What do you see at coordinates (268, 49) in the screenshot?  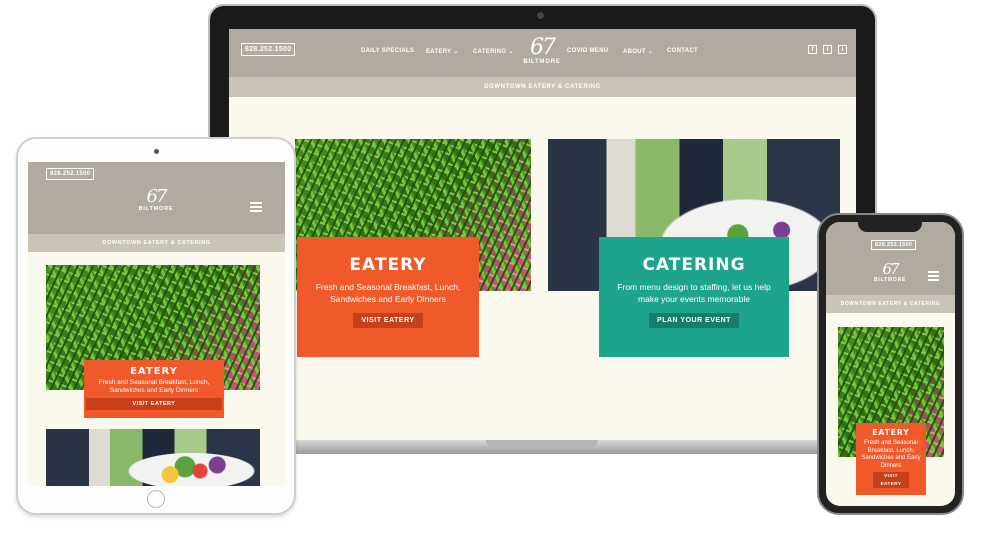 I see `phone-number-link: 828.252.1500` at bounding box center [268, 49].